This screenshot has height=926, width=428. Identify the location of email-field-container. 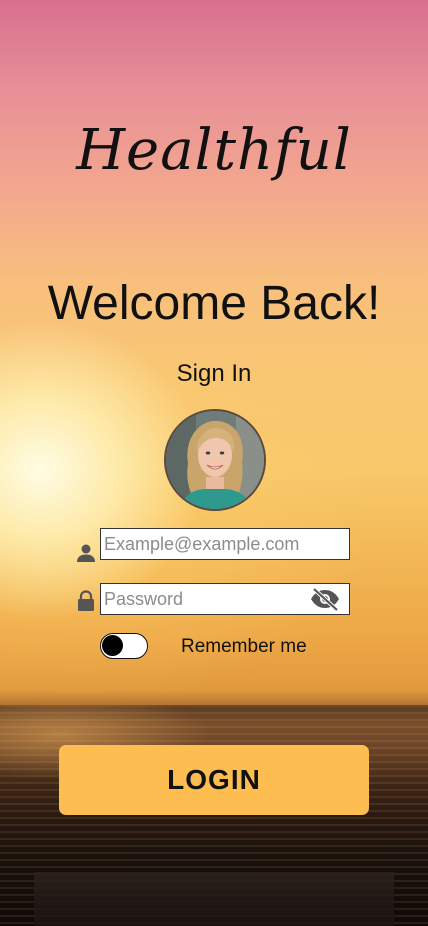
(225, 544).